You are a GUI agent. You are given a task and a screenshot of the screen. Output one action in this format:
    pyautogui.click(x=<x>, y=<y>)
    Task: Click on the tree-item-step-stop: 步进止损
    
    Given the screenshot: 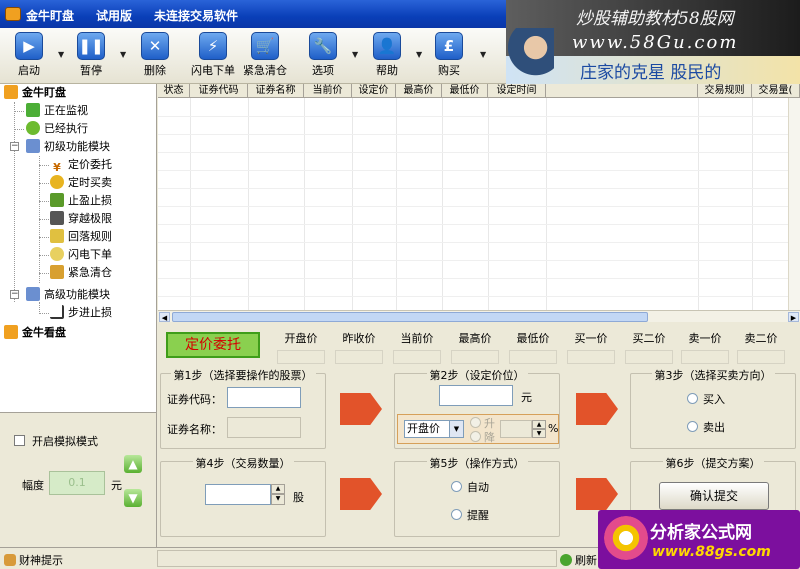 What is the action you would take?
    pyautogui.click(x=81, y=312)
    